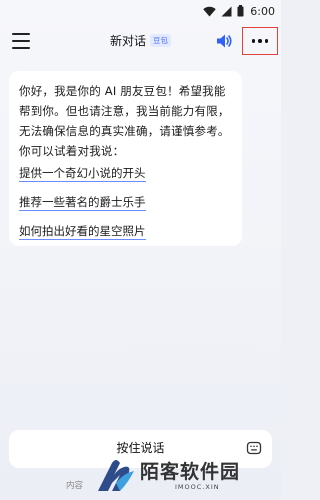 This screenshot has width=320, height=500. I want to click on top-nav-bar: 新对话 豆包, so click(140, 41).